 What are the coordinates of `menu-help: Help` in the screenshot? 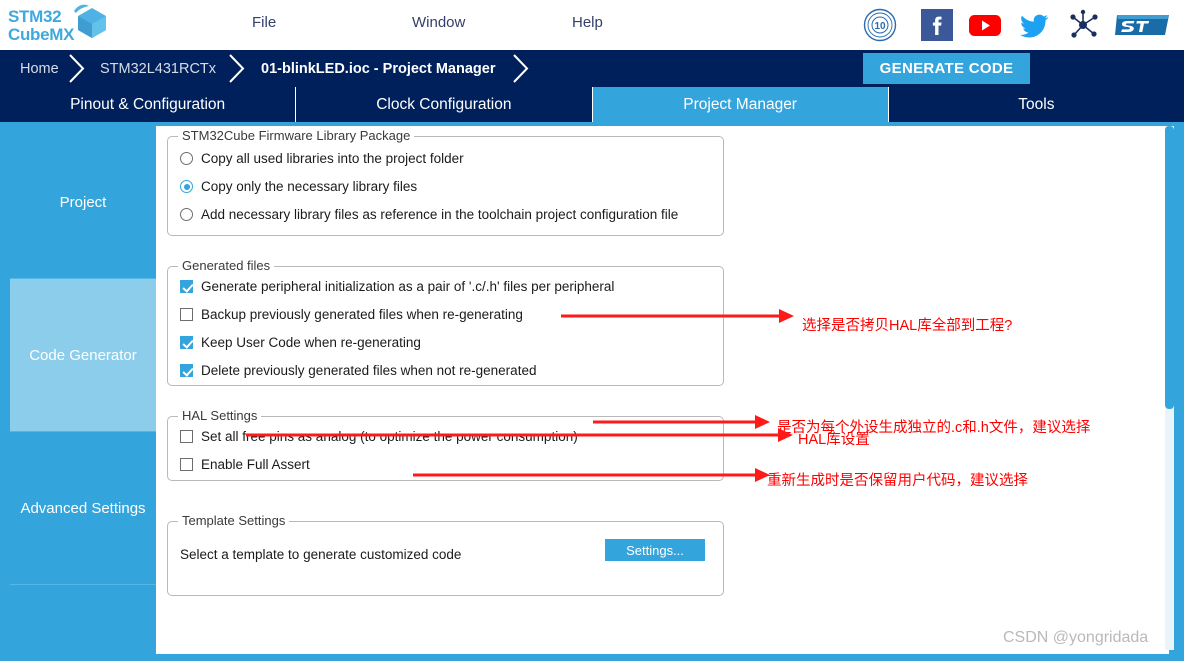 It's located at (587, 22).